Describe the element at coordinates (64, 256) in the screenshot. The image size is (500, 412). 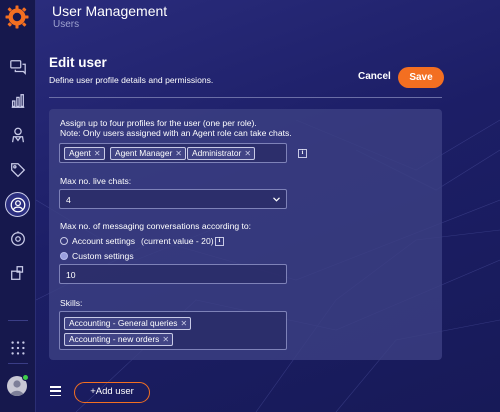
I see `custom-settings-radio` at that location.